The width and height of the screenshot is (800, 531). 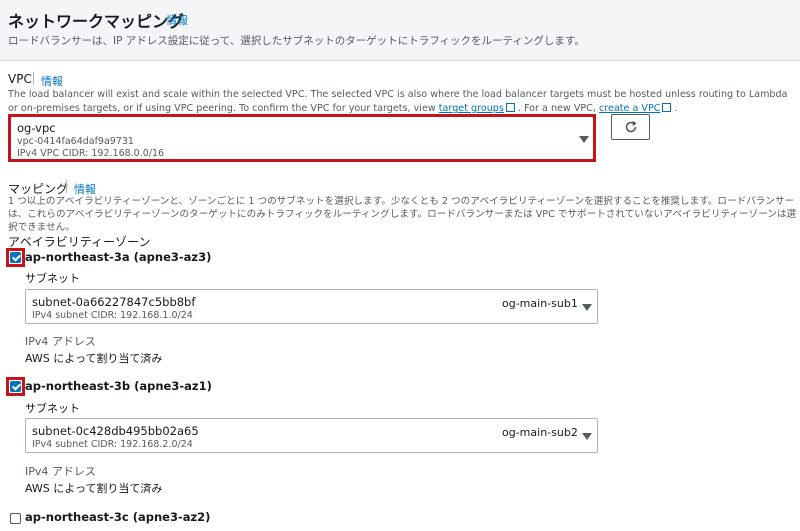 What do you see at coordinates (540, 303) in the screenshot?
I see `az-a-subnet-name: og-main-sub1` at bounding box center [540, 303].